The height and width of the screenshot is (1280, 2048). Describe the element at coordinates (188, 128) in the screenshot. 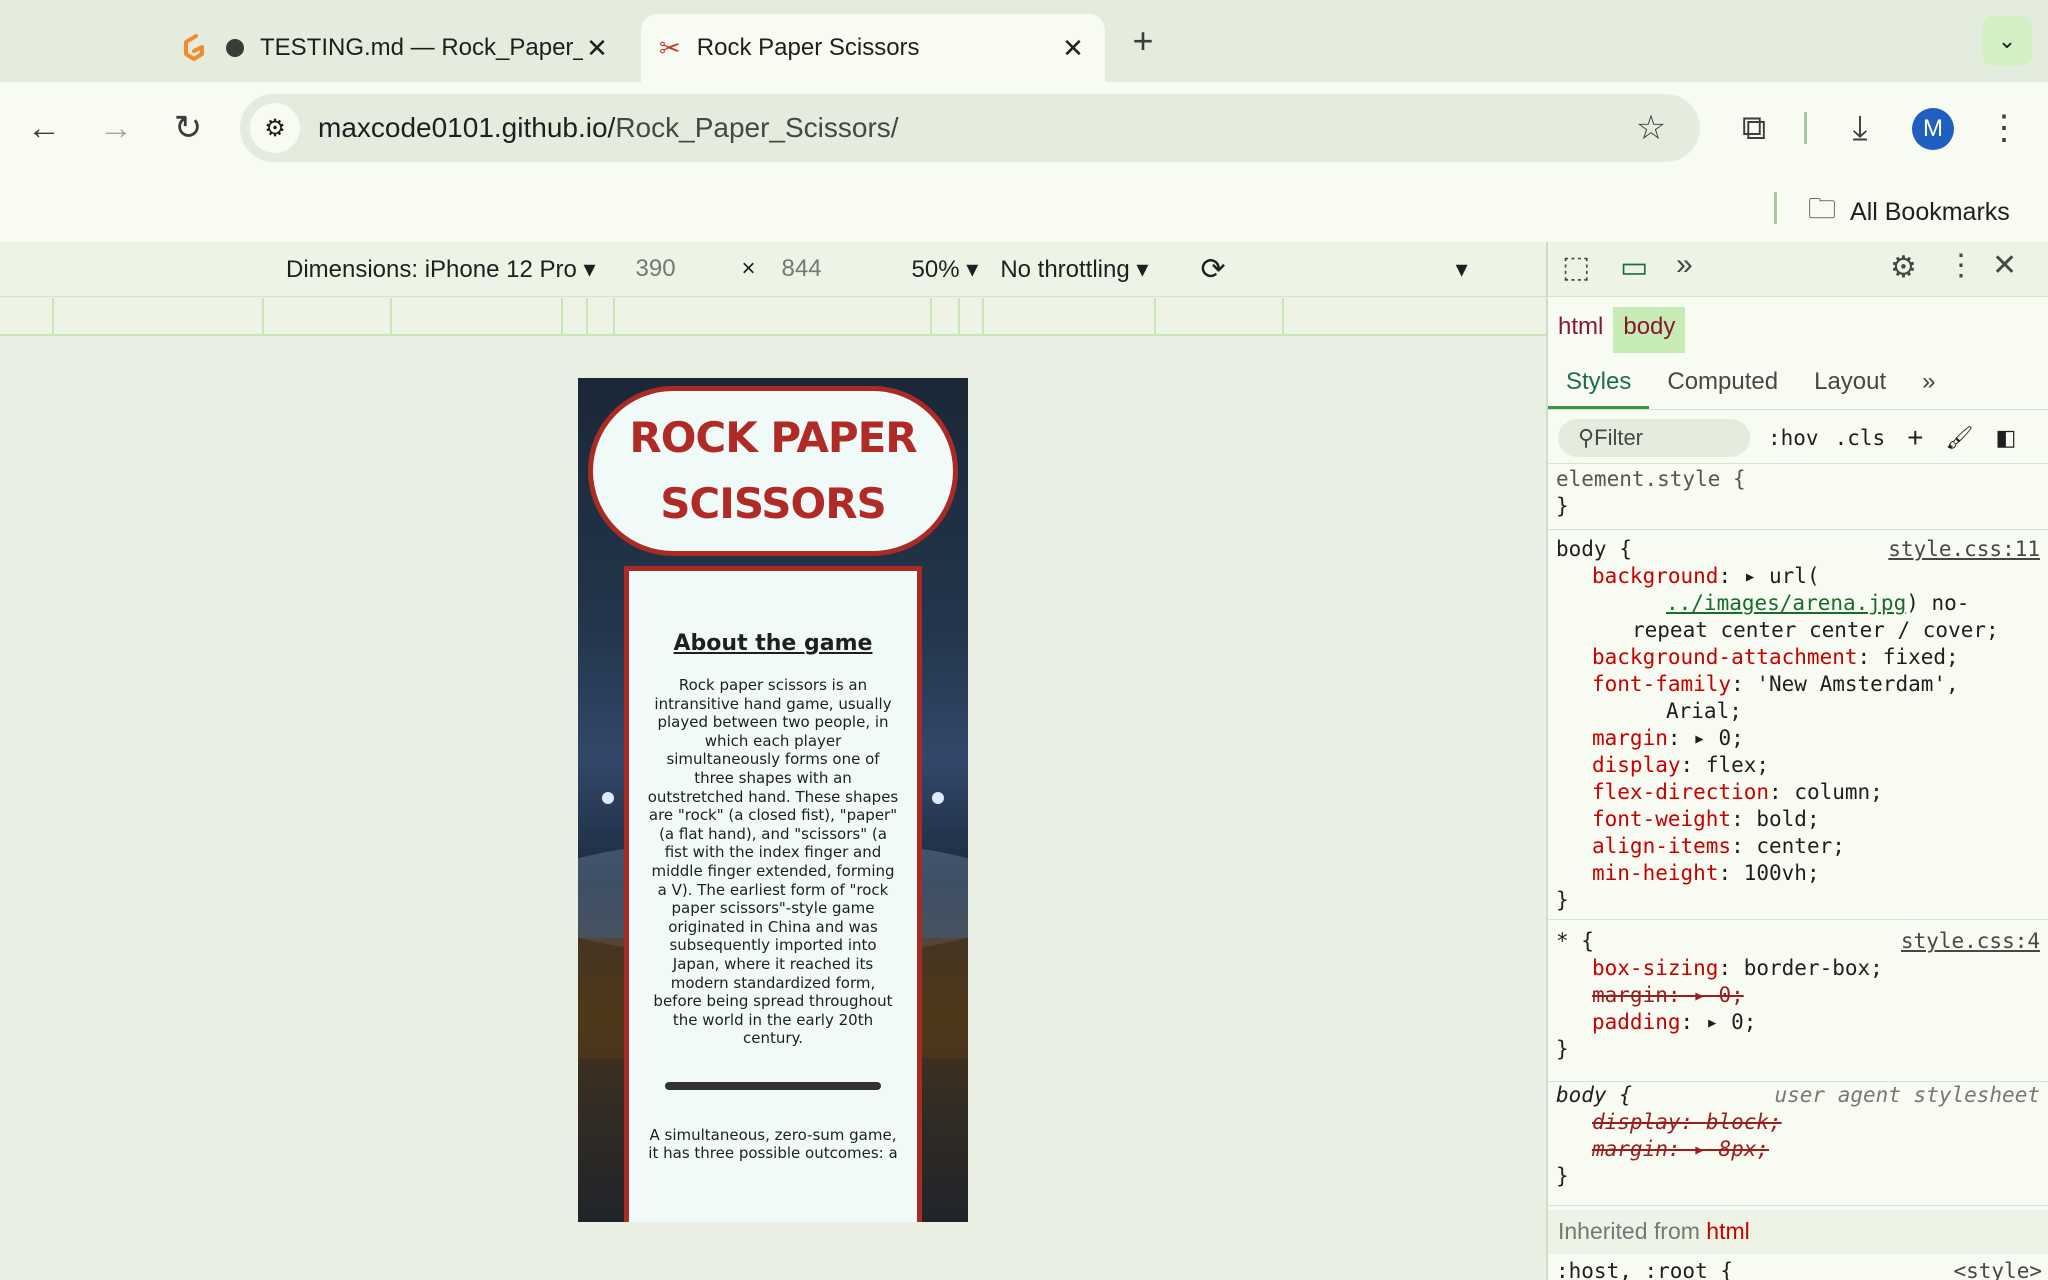

I see `reload-icon: ↻` at that location.